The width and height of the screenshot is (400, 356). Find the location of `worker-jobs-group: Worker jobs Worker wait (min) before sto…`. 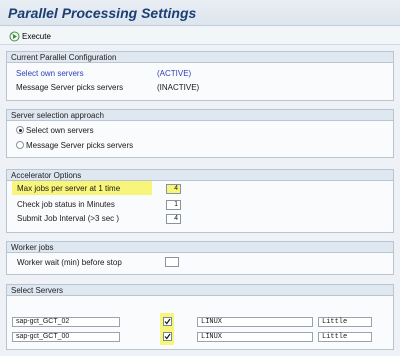

worker-jobs-group: Worker jobs Worker wait (min) before sto… is located at coordinates (200, 258).